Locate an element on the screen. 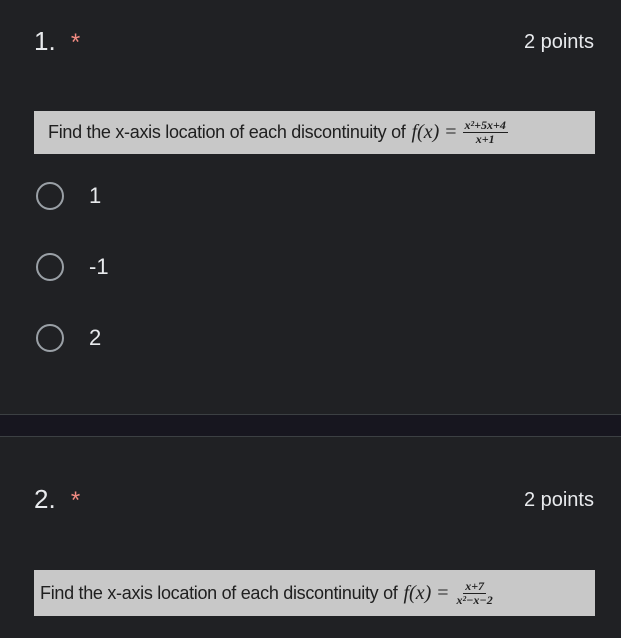 This screenshot has width=621, height=638. answer-options: 1 -1 2 is located at coordinates (72, 284).